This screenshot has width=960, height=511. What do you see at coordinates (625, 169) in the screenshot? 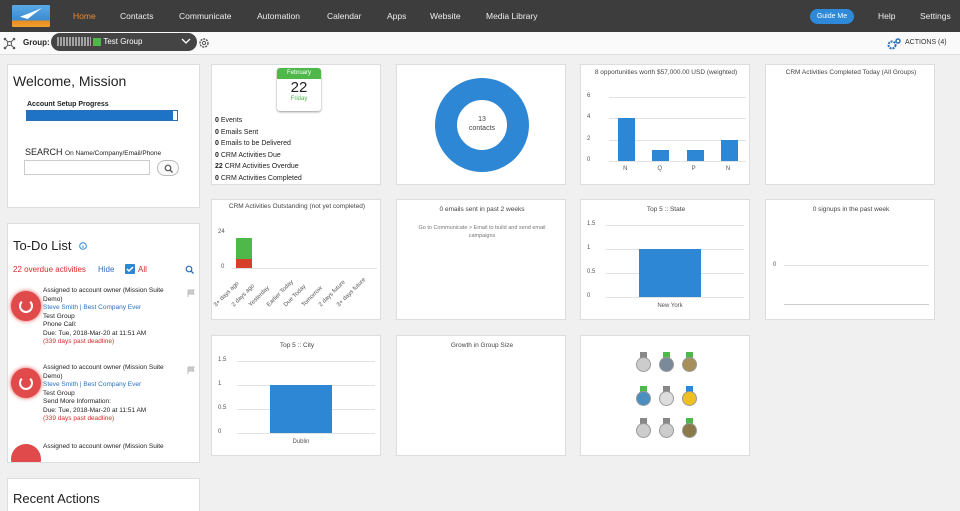
I see `x-tick-label: N` at bounding box center [625, 169].